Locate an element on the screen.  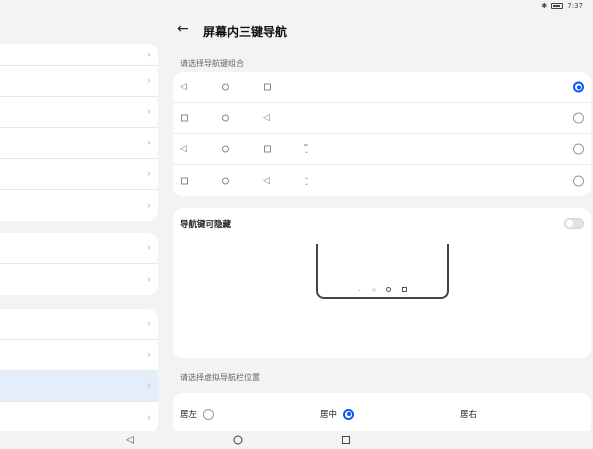
battery-icon is located at coordinates (557, 6).